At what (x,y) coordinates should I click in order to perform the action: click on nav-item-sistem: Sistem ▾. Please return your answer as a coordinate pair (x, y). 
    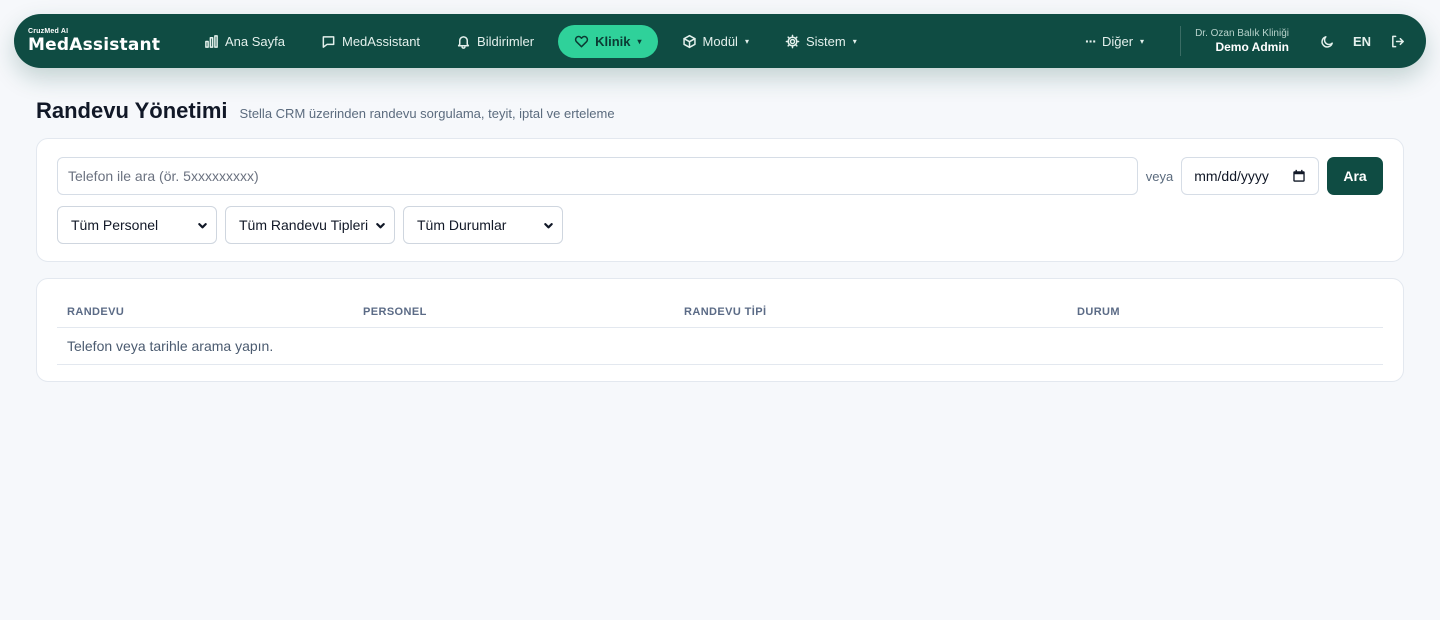
    Looking at the image, I should click on (821, 41).